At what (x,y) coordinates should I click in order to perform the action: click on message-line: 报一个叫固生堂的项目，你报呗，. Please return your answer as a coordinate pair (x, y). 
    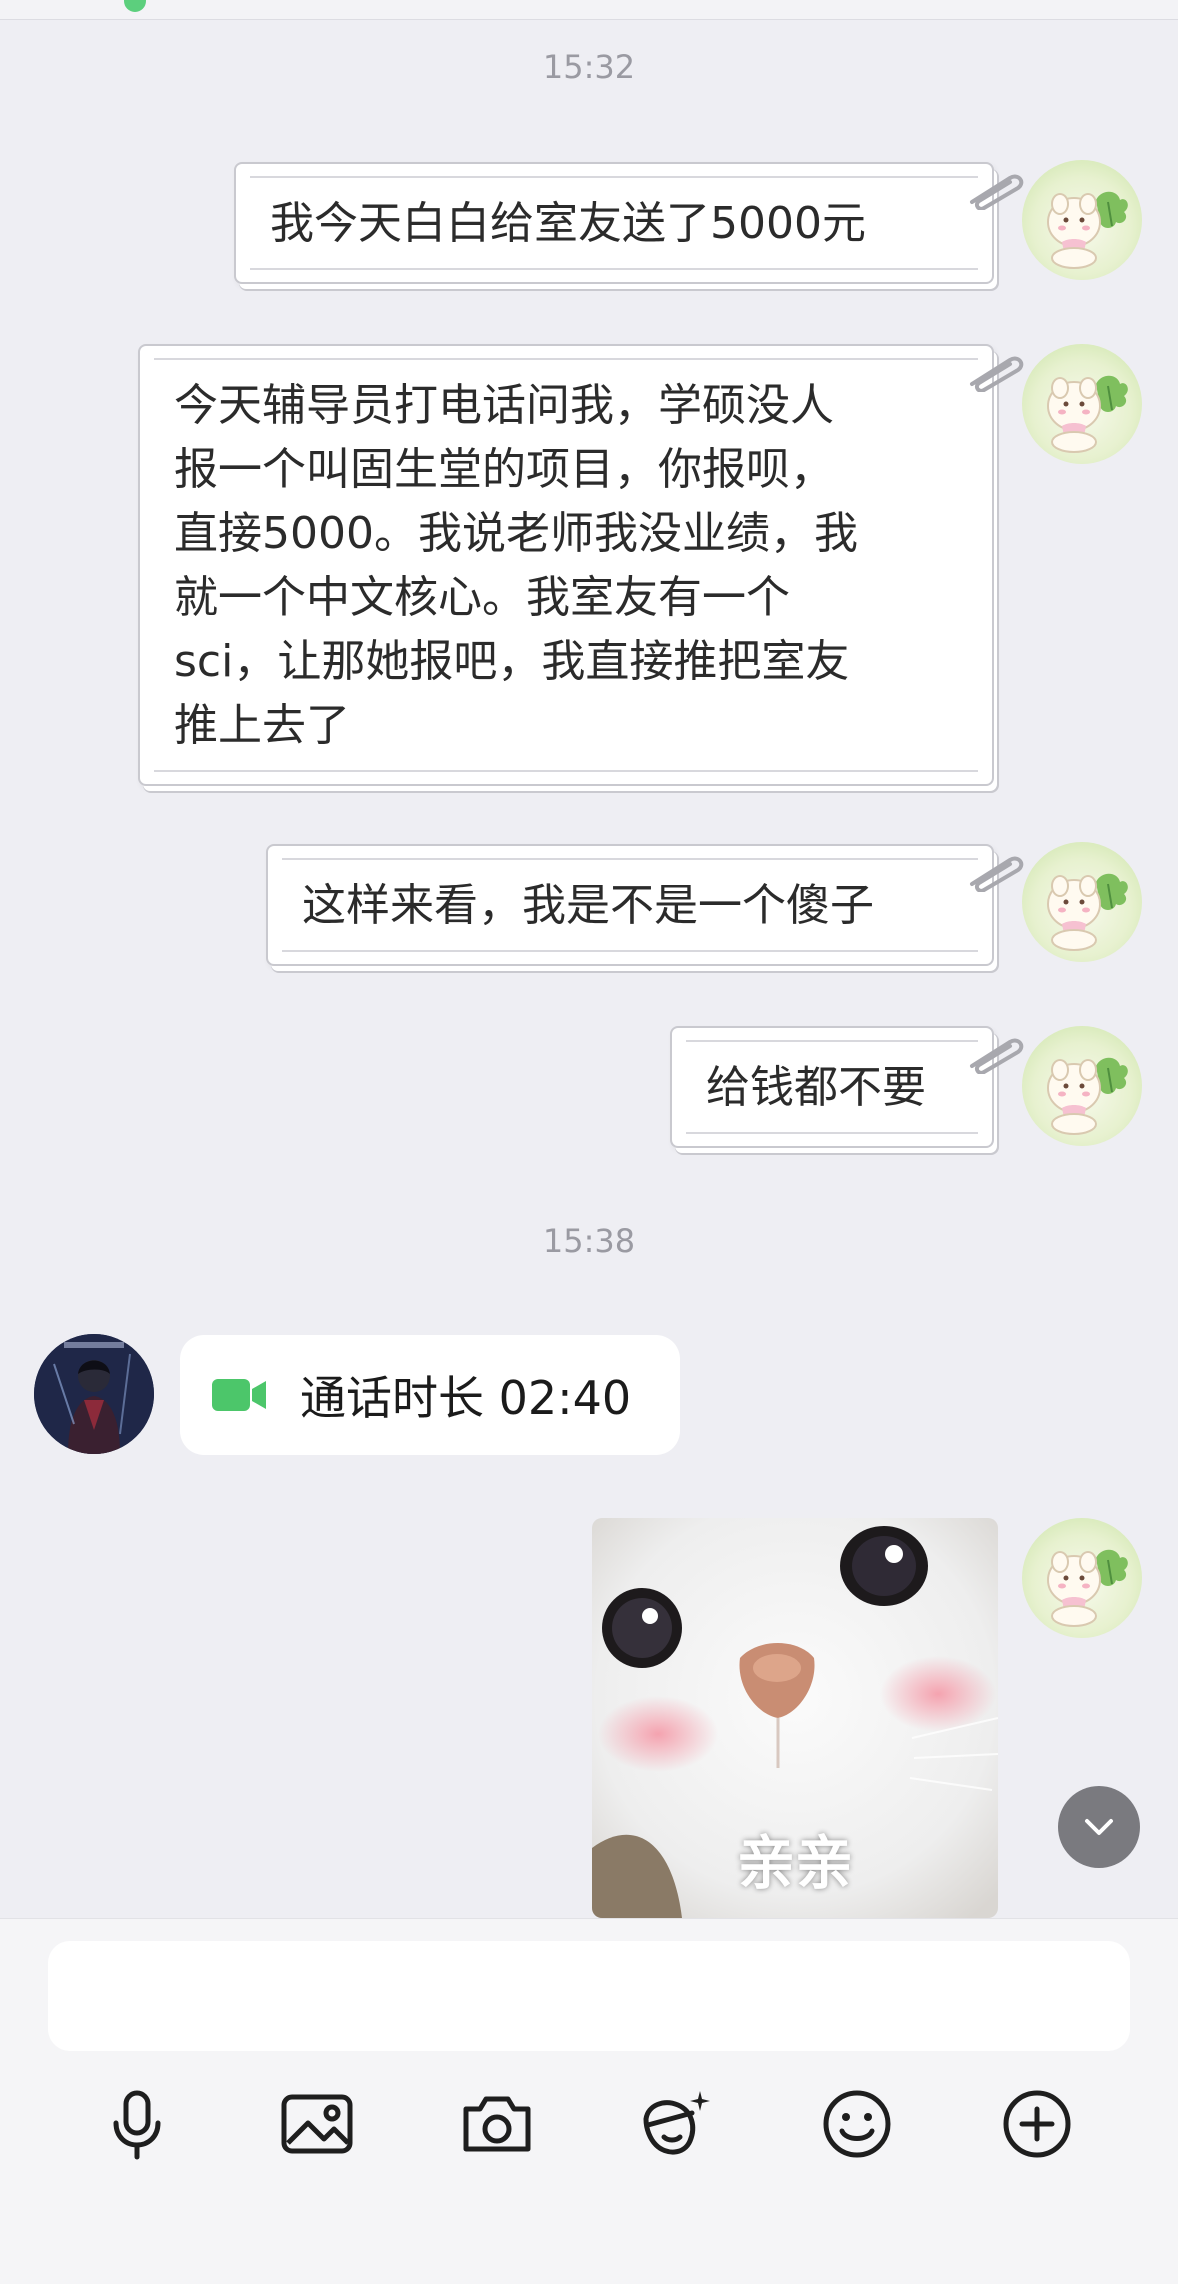
    Looking at the image, I should click on (504, 469).